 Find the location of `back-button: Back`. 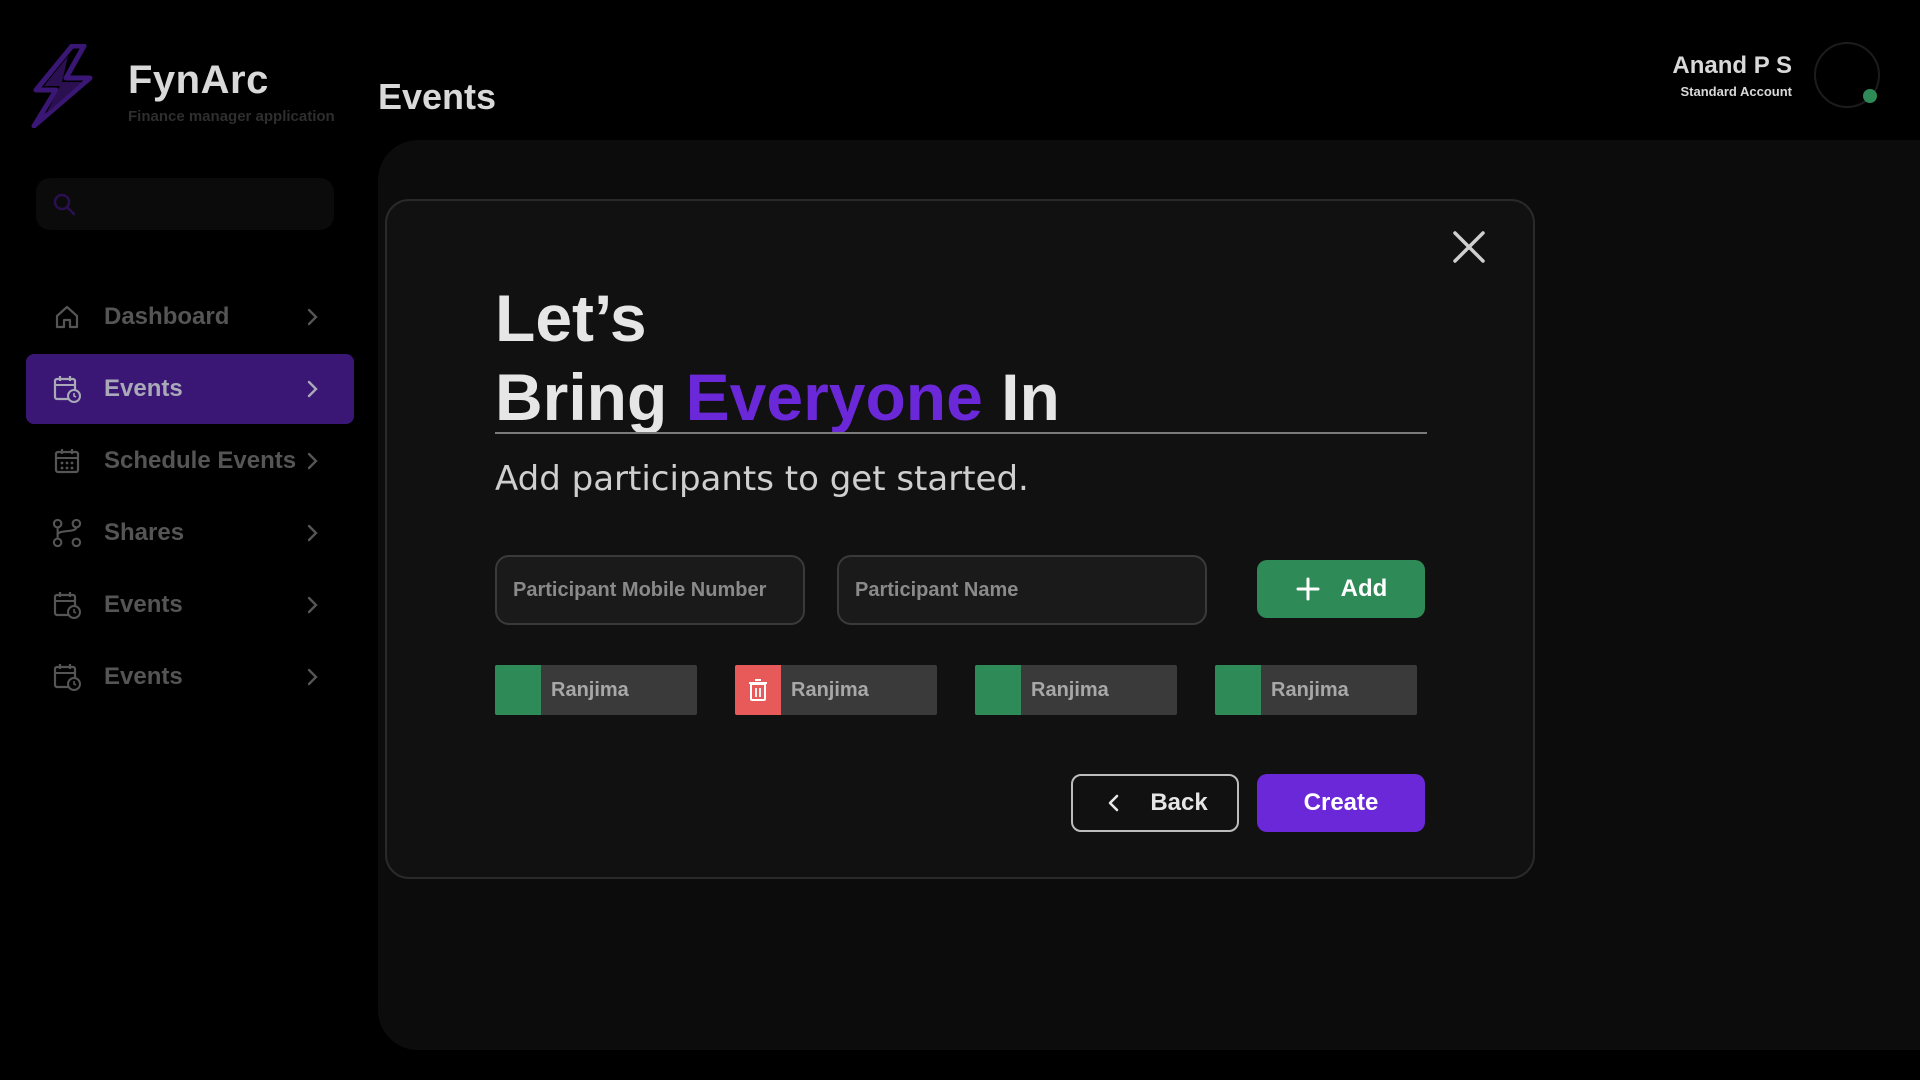

back-button: Back is located at coordinates (1155, 803).